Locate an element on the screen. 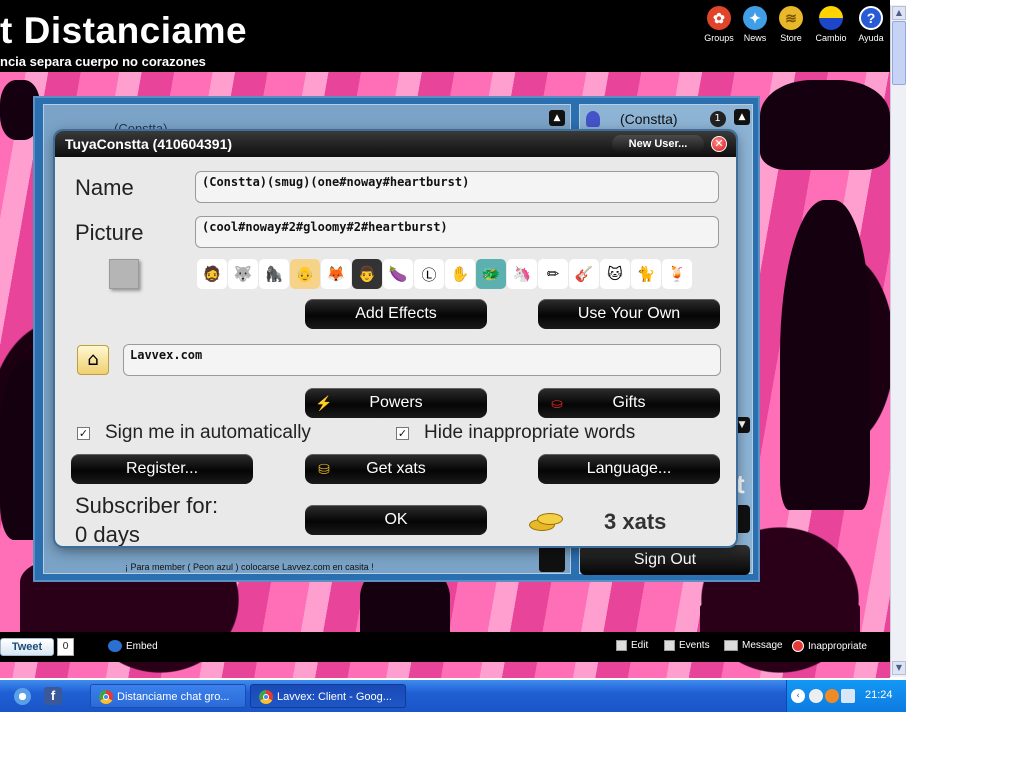 The image size is (1024, 768). nav-groups-label: Groups is located at coordinates (719, 38).